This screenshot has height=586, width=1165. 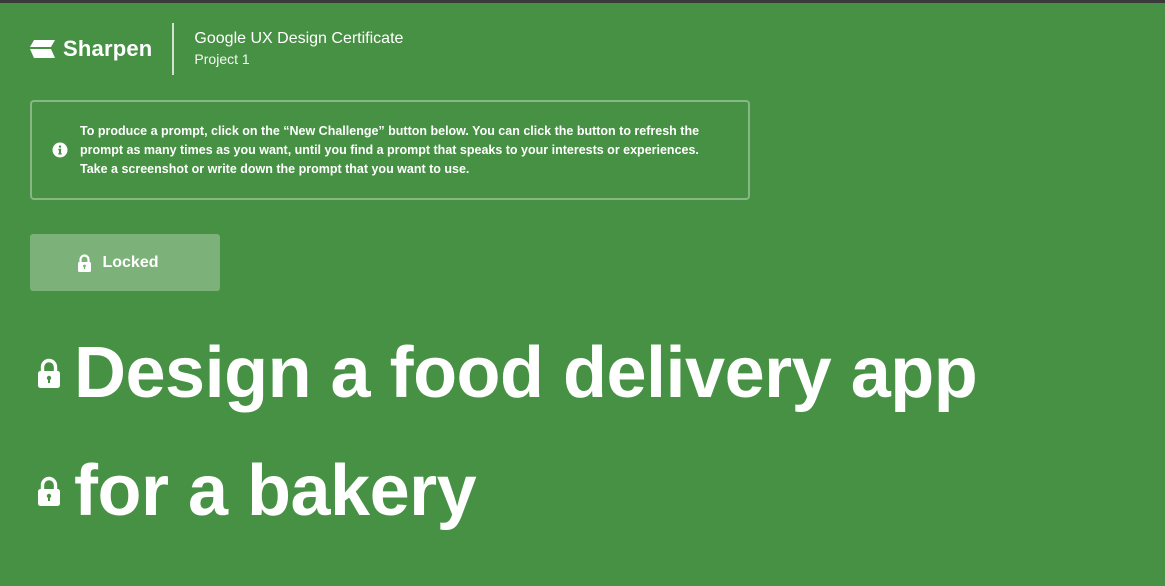 I want to click on course-subtitle: Project 1, so click(x=222, y=59).